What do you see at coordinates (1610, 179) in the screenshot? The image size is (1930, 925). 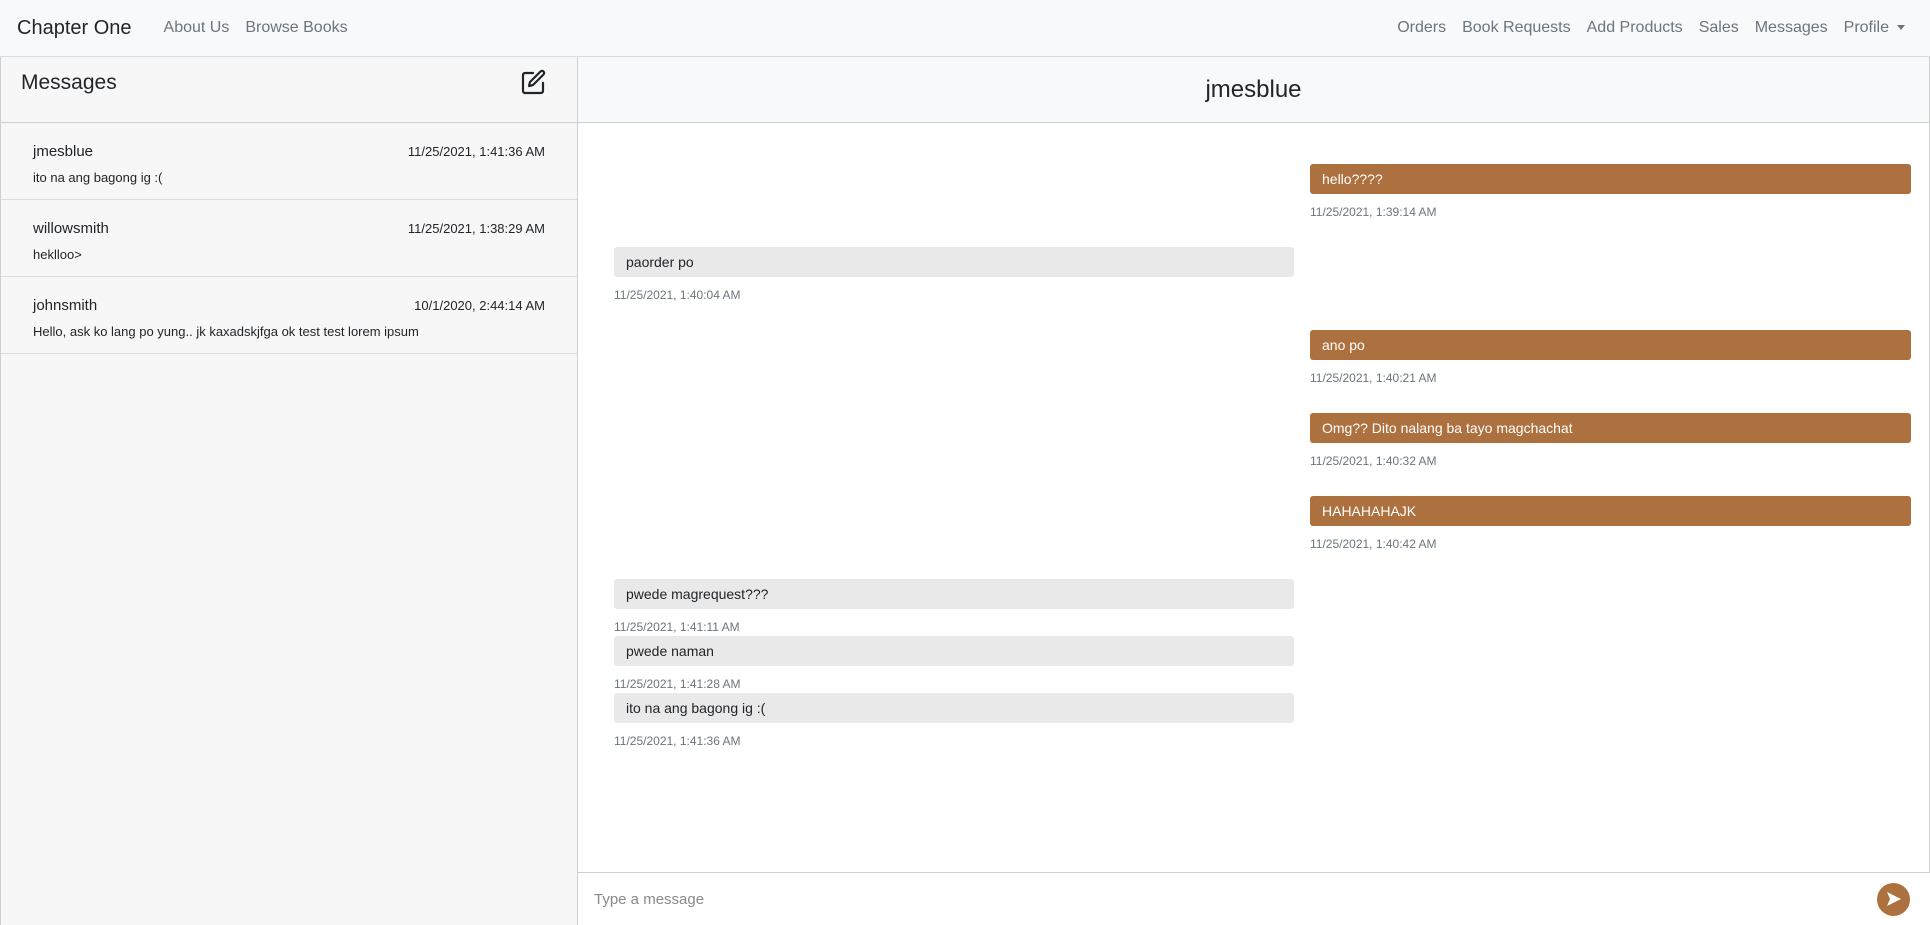 I see `message-bubble: hello????` at bounding box center [1610, 179].